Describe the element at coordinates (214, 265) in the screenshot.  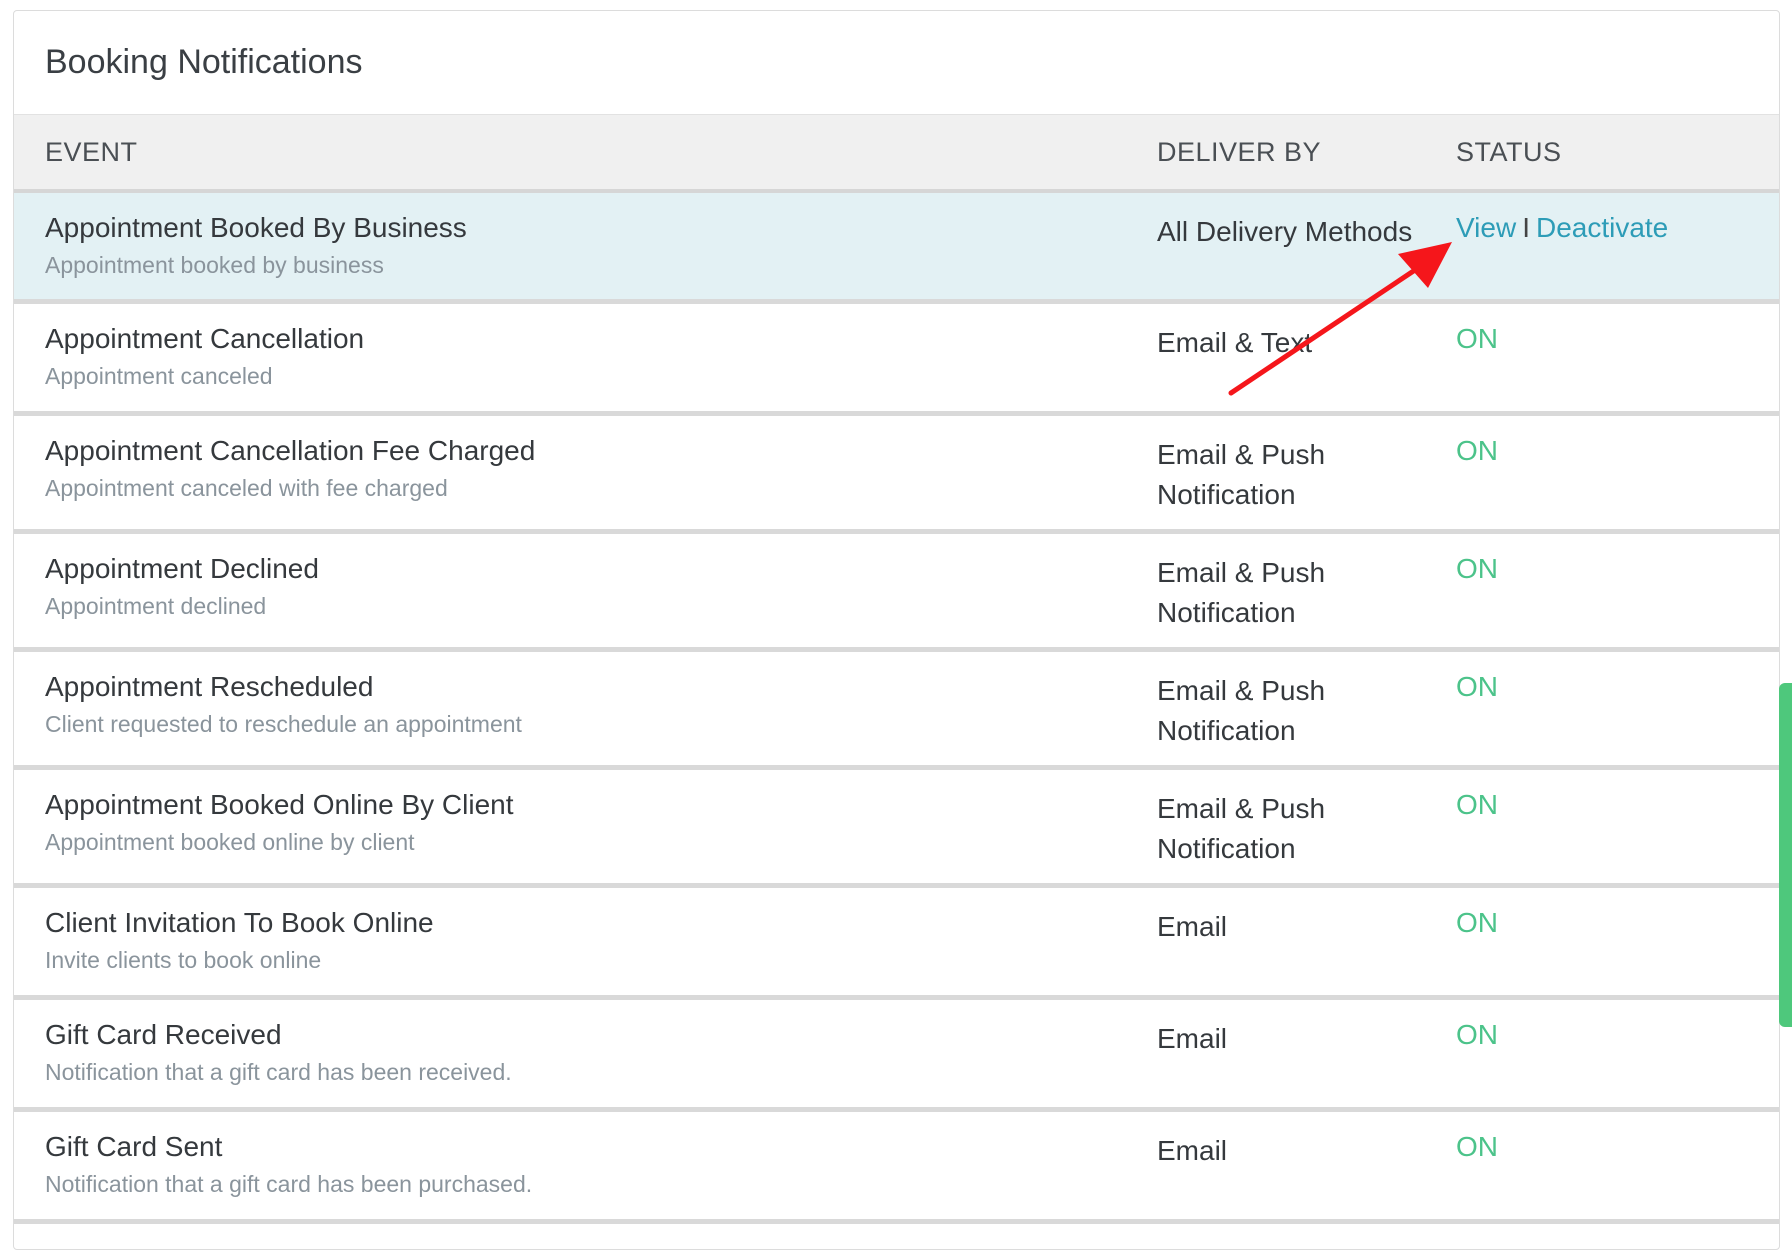
I see `event-subtitle: Appointment booked by business` at that location.